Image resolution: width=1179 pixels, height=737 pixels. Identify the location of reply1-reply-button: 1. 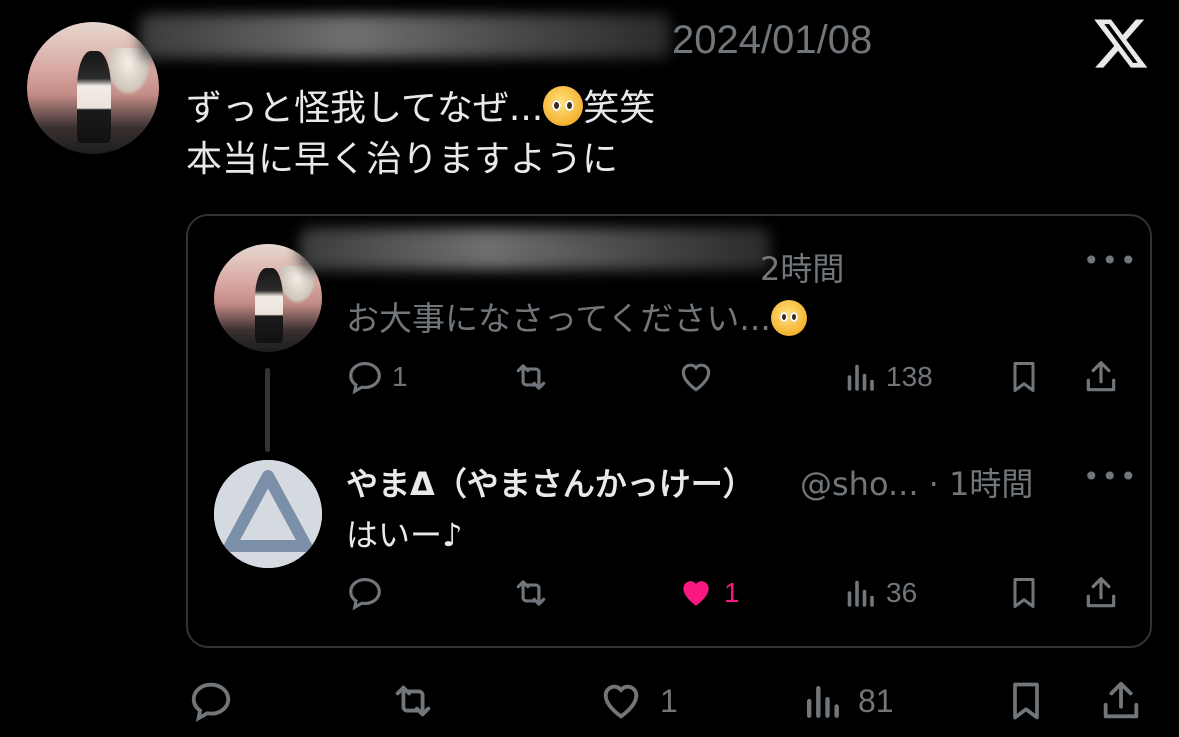
(377, 377).